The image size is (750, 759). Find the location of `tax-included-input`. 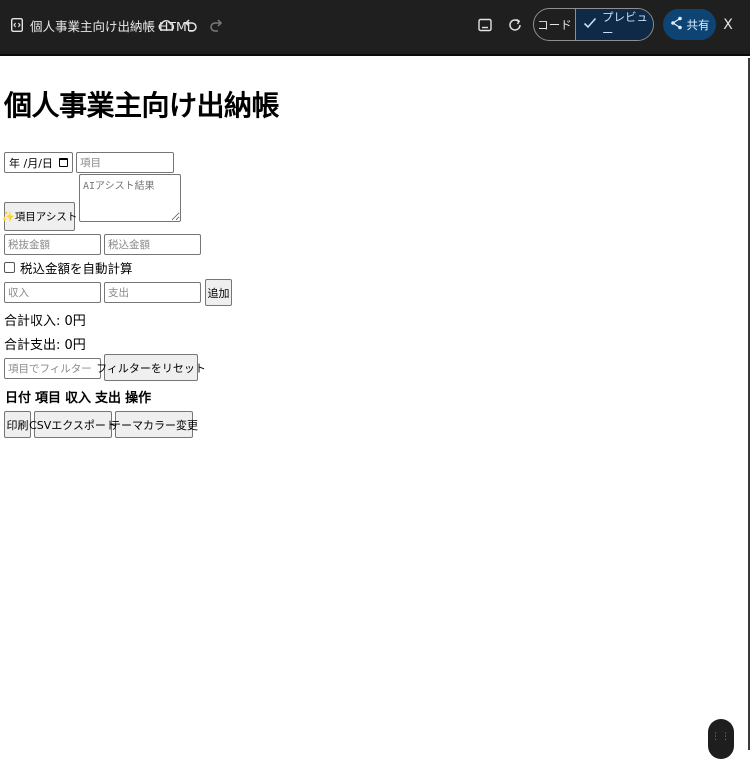

tax-included-input is located at coordinates (152, 244).